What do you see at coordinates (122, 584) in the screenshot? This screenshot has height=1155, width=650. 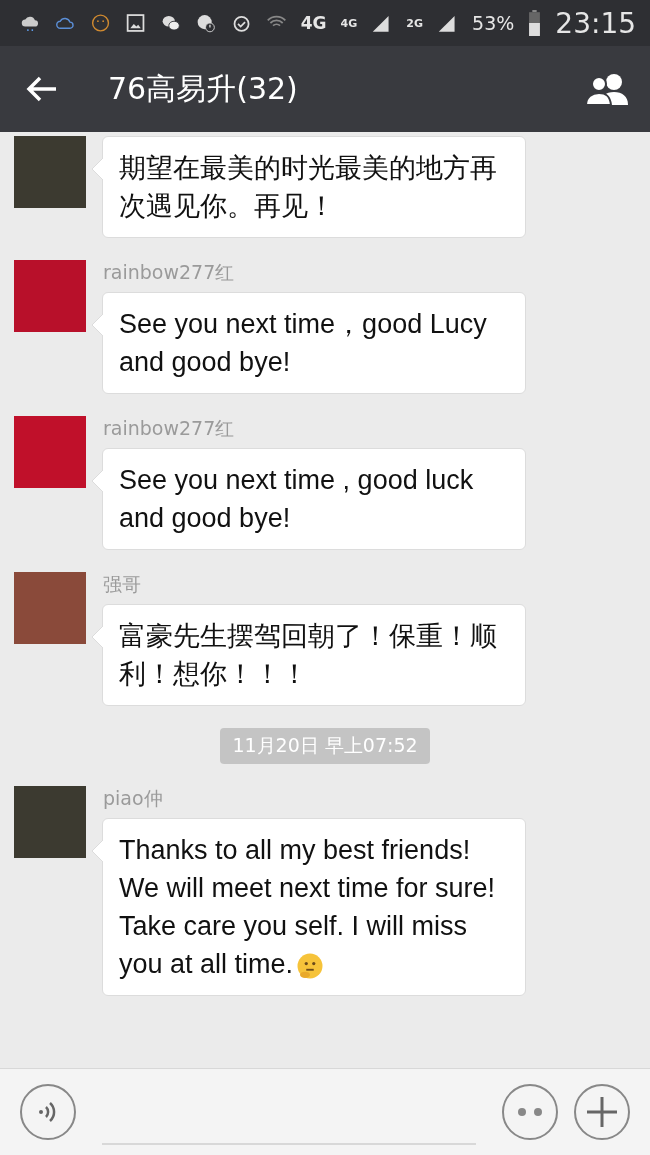 I see `sender-name: 强哥` at bounding box center [122, 584].